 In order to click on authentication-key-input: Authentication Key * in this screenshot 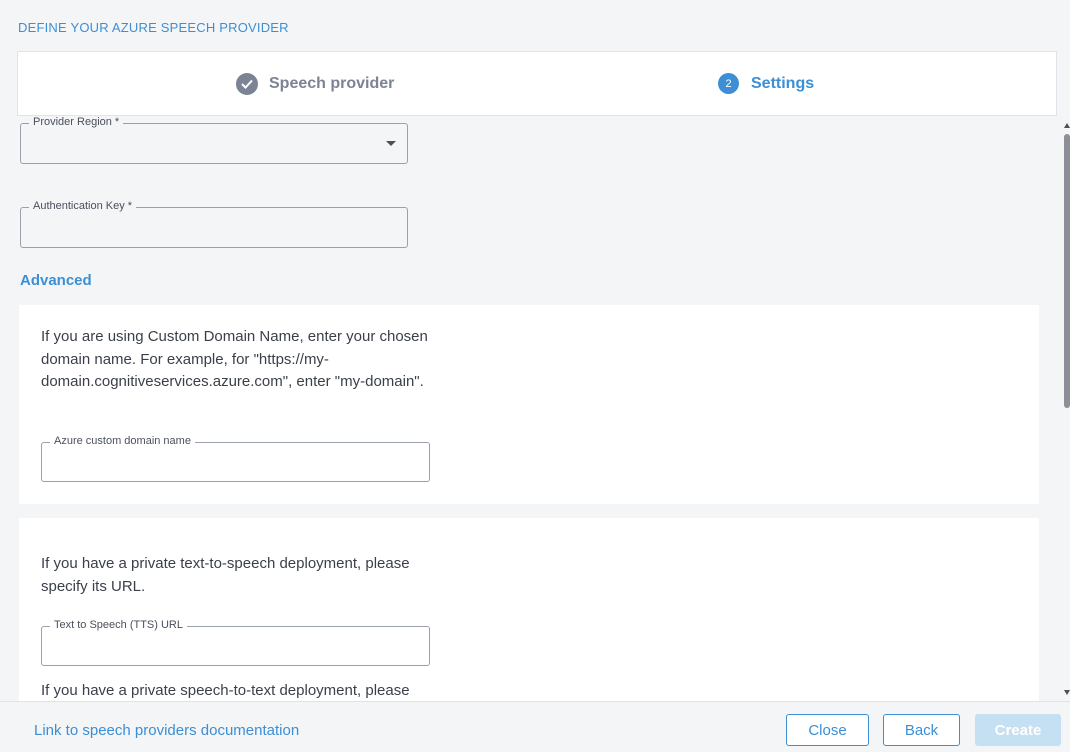, I will do `click(214, 223)`.